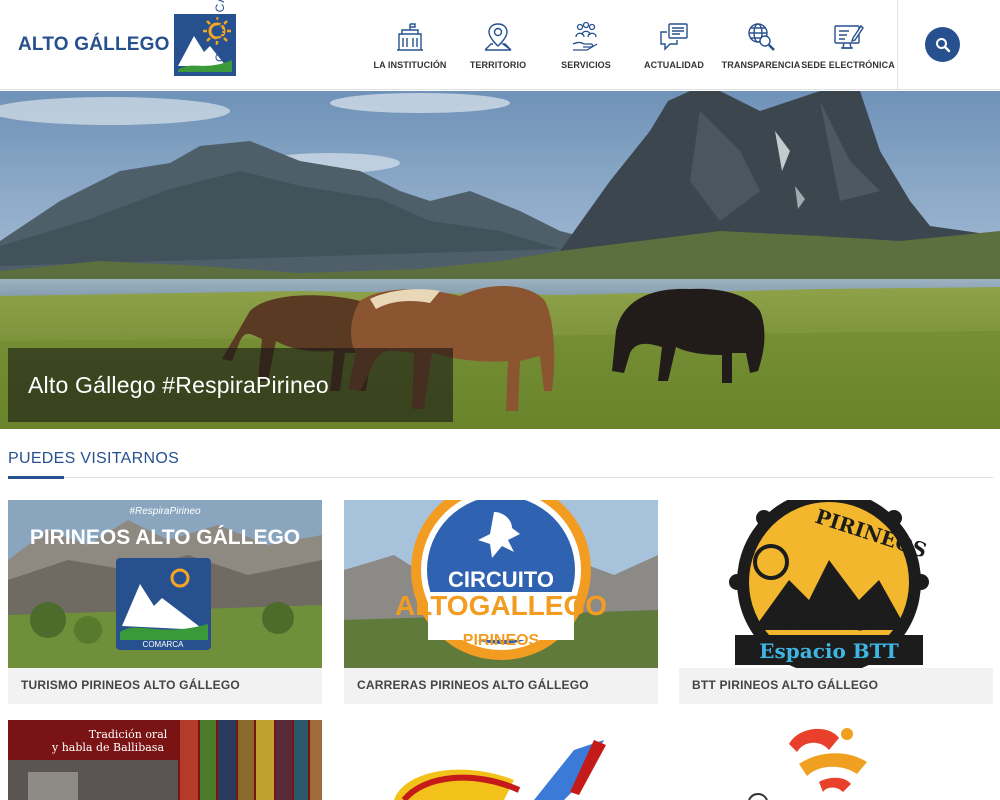 This screenshot has width=1000, height=800. Describe the element at coordinates (36, 477) in the screenshot. I see `section-divider-accent` at that location.